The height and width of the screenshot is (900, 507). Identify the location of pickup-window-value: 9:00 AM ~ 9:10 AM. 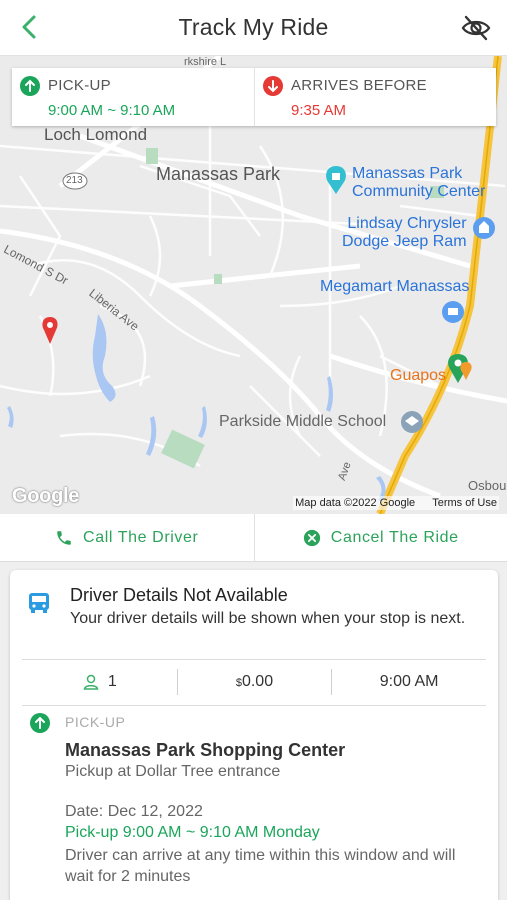
(112, 110).